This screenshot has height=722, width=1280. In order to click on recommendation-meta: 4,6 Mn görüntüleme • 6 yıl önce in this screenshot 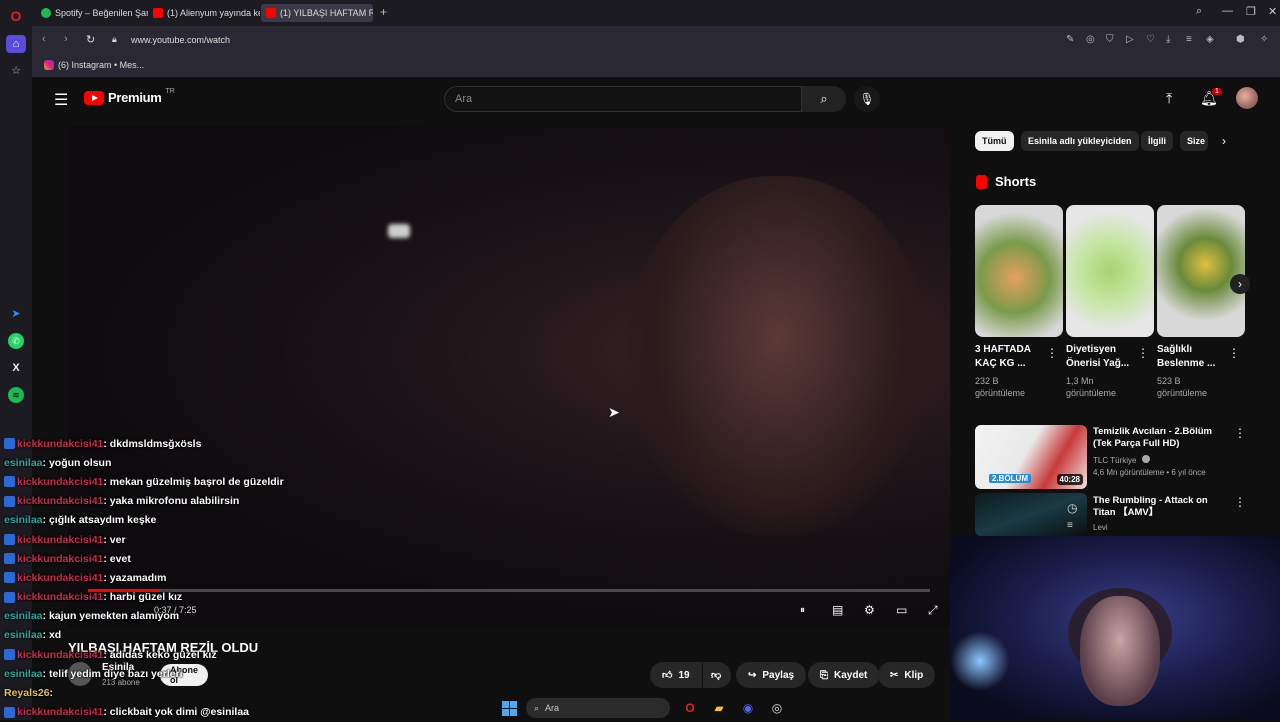, I will do `click(1149, 472)`.